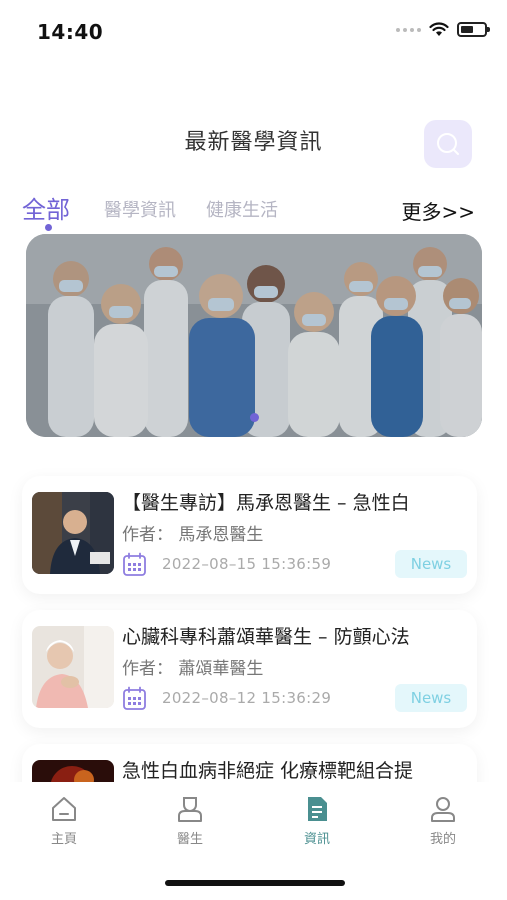 The height and width of the screenshot is (900, 507). What do you see at coordinates (268, 771) in the screenshot?
I see `news-title: 急性白血病非絕症 化療標靶組合提` at bounding box center [268, 771].